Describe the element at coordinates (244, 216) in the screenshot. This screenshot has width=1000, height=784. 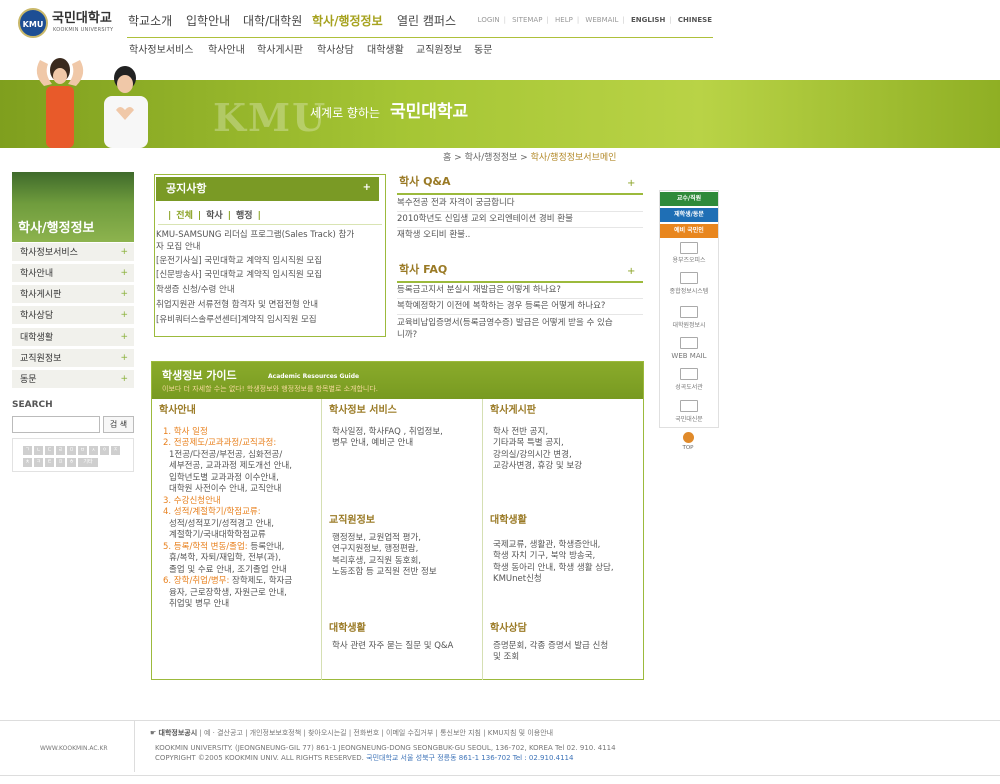
I see `tab-admin: 행정` at that location.